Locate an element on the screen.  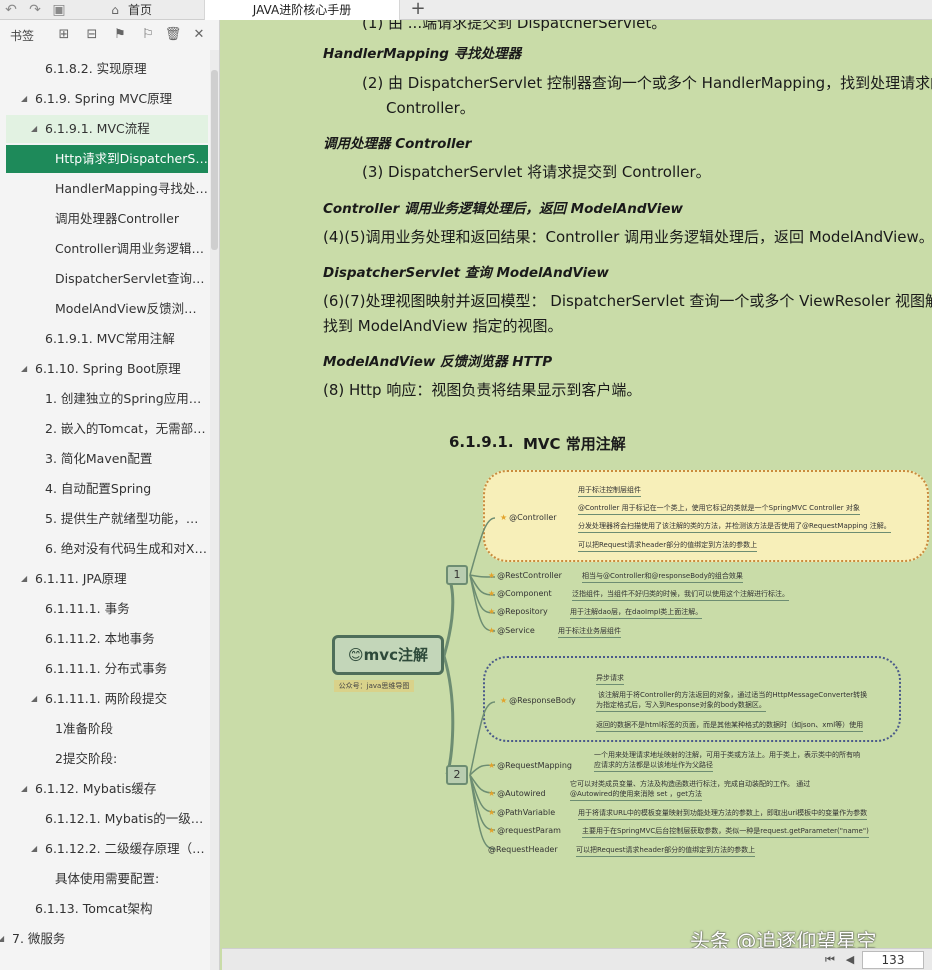
mind-map-root-caption: 公众号：java思维导图 is located at coordinates (374, 686).